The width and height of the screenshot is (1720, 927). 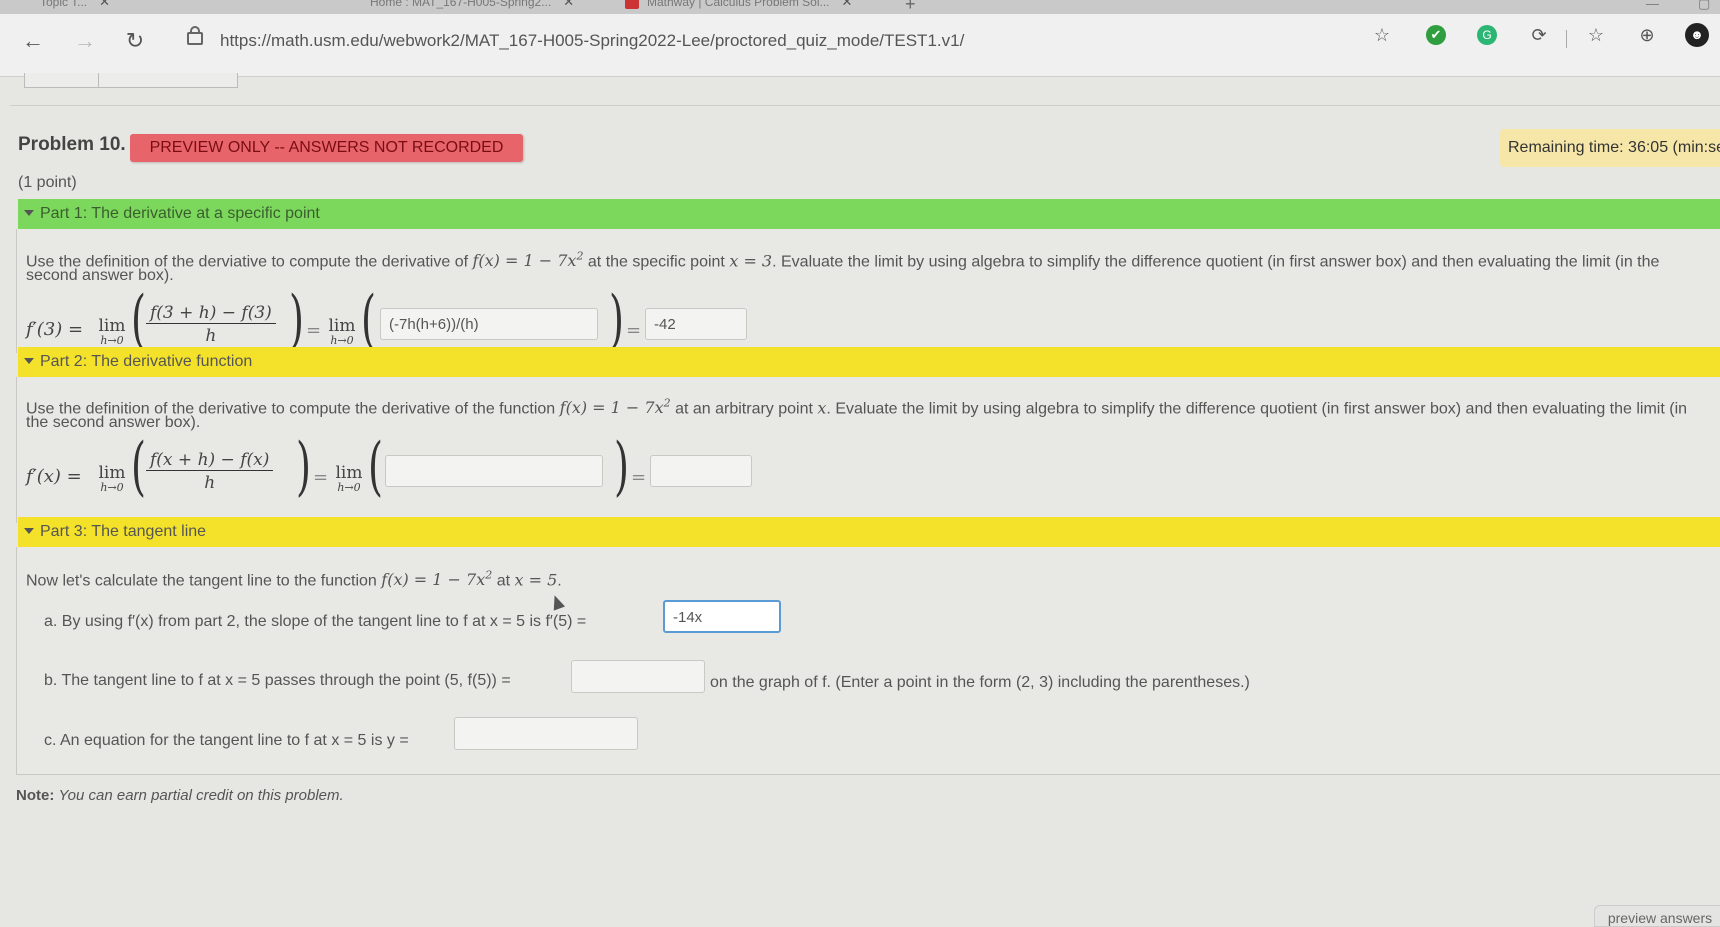 I want to click on lock-icon, so click(x=195, y=35).